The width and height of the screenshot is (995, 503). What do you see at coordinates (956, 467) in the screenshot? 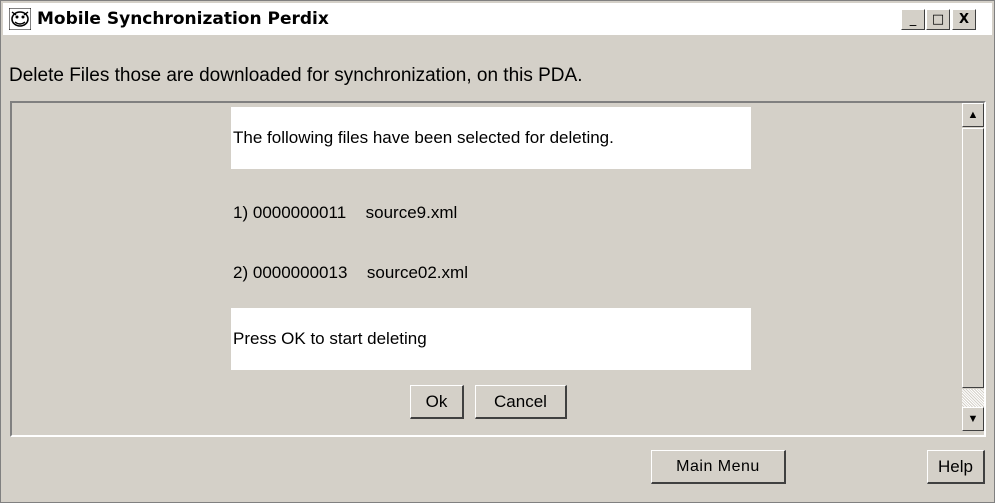
I see `help-button: Help` at bounding box center [956, 467].